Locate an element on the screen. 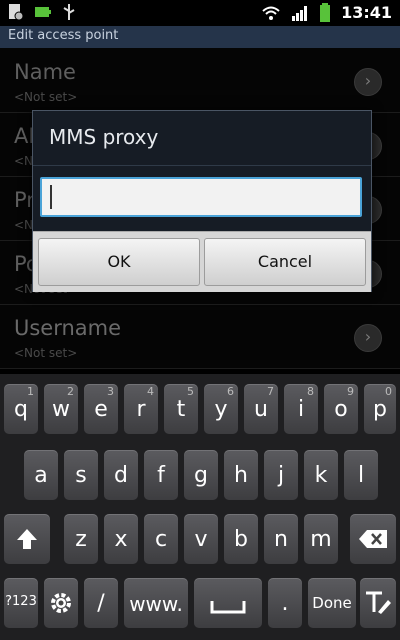 Image resolution: width=400 pixels, height=640 pixels. space-key is located at coordinates (228, 603).